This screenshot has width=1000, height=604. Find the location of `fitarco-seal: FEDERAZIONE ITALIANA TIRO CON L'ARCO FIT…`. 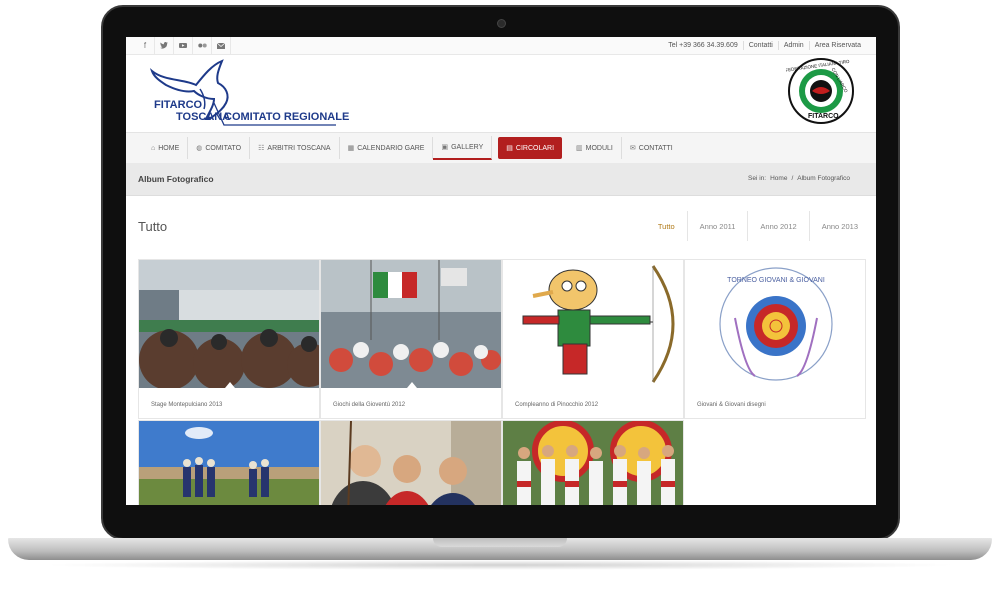

fitarco-seal: FEDERAZIONE ITALIANA TIRO CON L'ARCO FIT… is located at coordinates (820, 94).